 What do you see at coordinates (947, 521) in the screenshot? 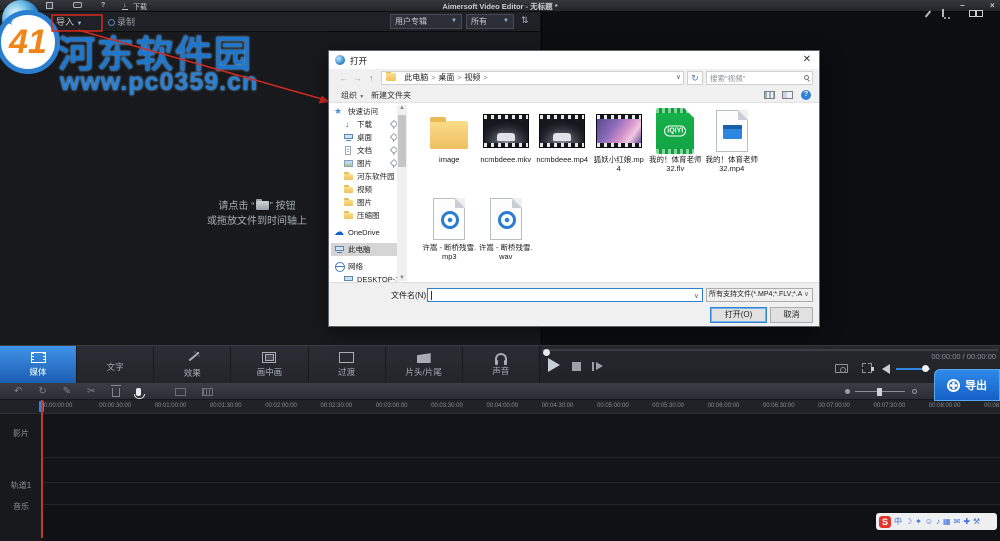
I see `keyboard-icon: ▦` at bounding box center [947, 521].